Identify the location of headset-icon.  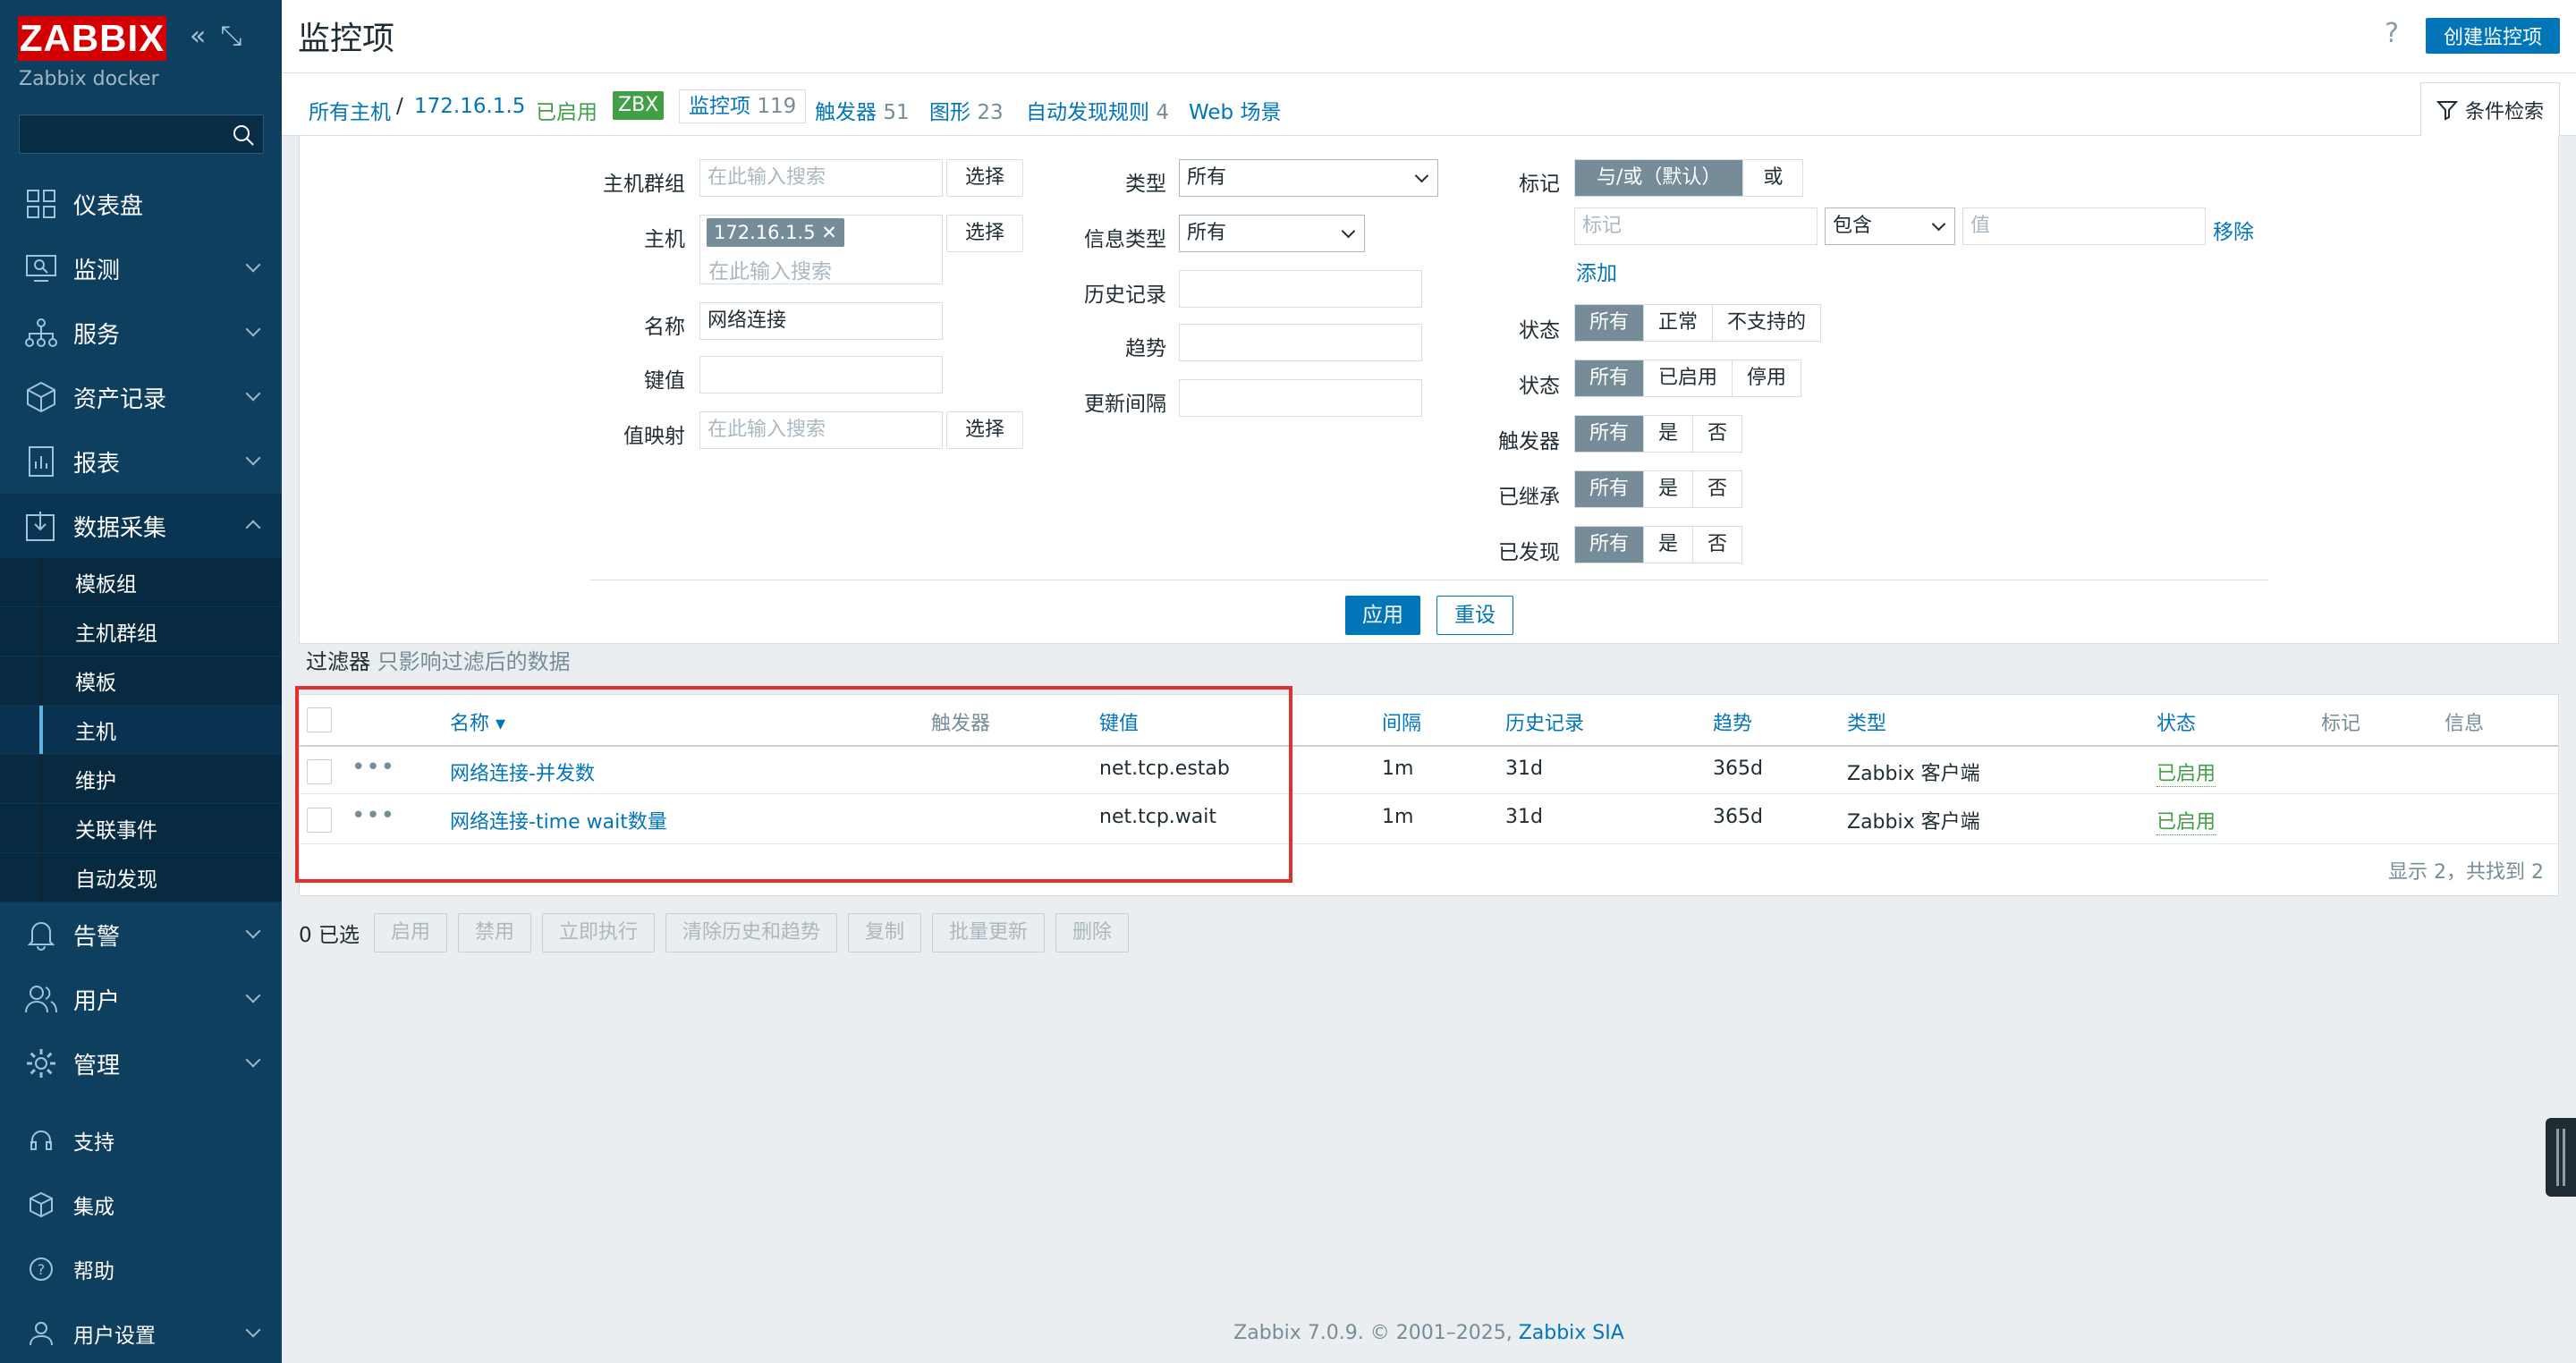
(41, 1141).